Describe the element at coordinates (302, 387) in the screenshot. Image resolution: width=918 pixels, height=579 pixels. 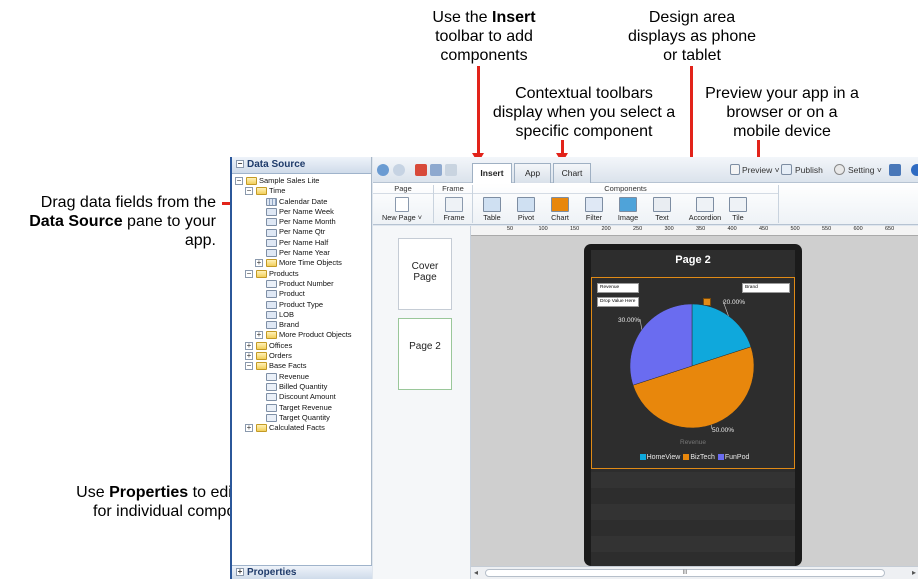
I see `tree-node: Billed Quantity` at that location.